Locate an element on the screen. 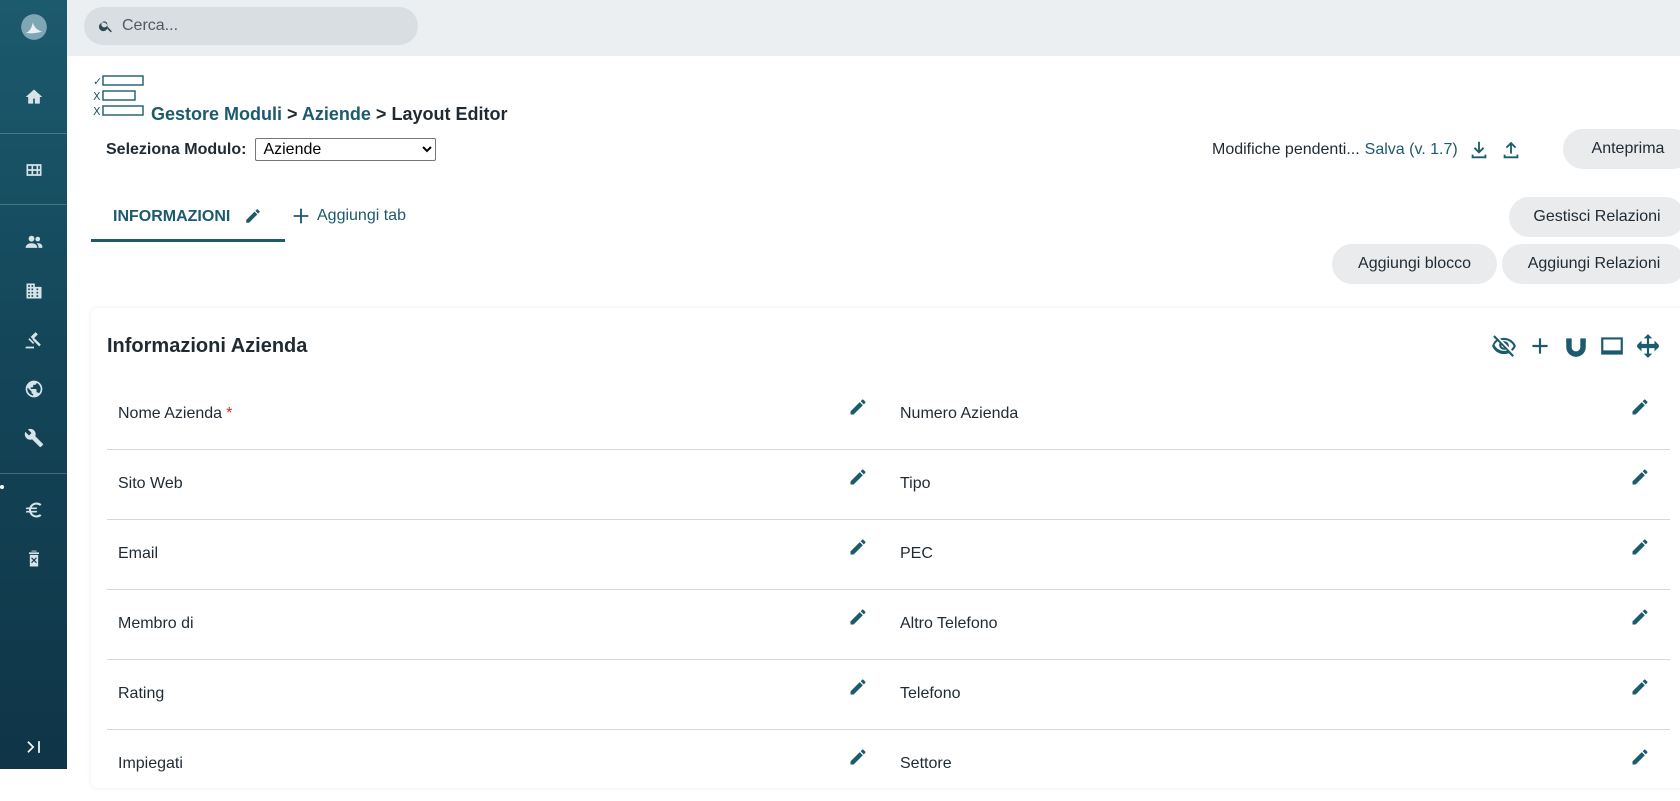  block-toolbar is located at coordinates (1580, 346).